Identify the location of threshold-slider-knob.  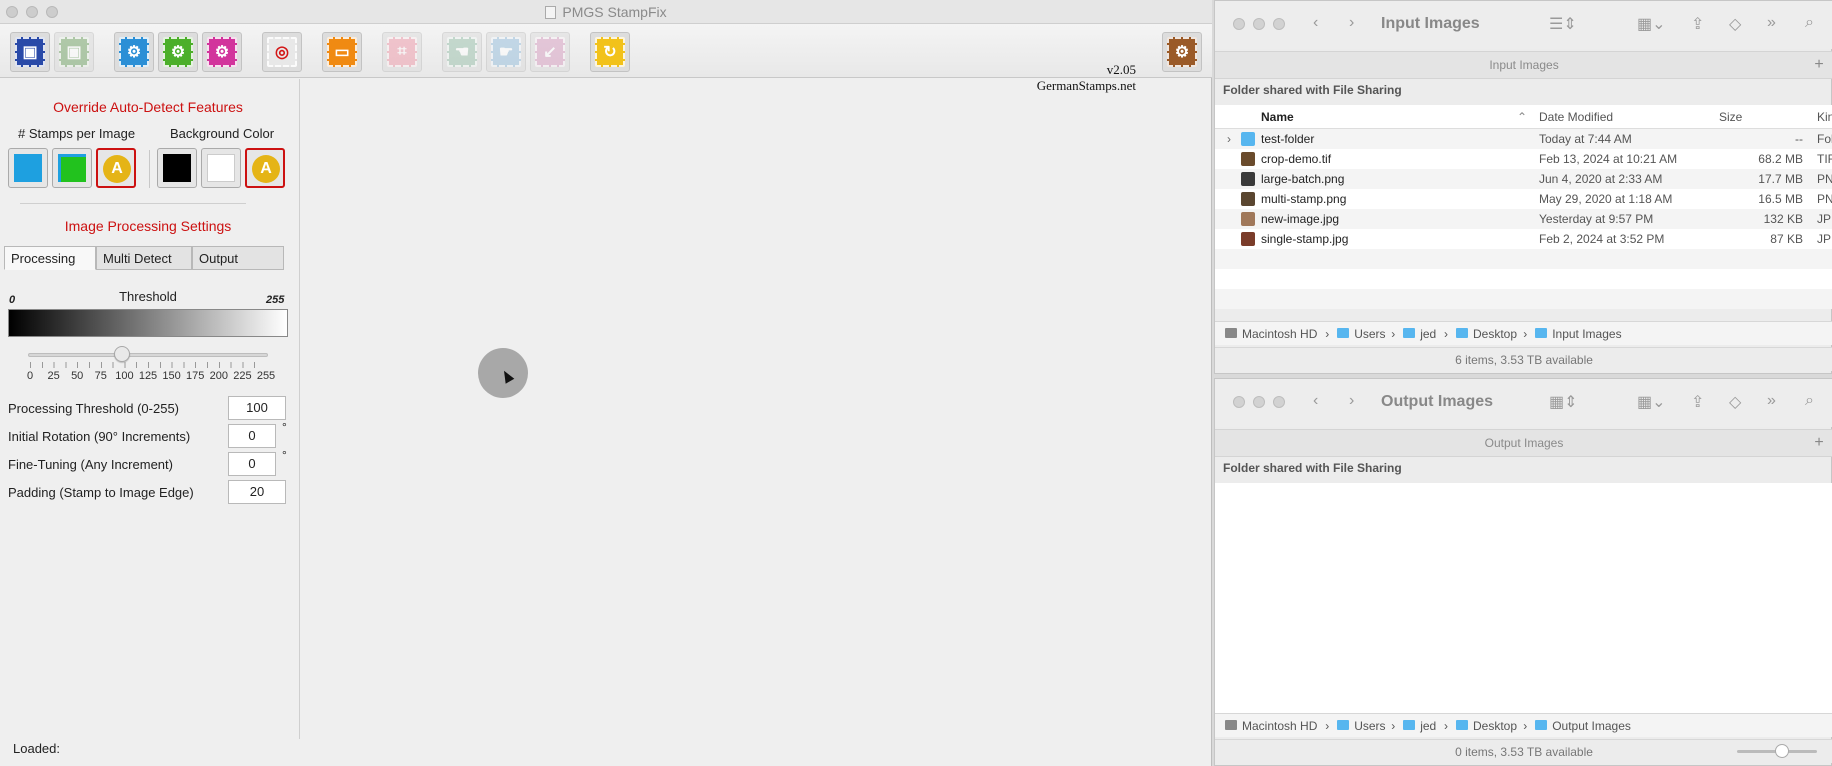
(122, 354).